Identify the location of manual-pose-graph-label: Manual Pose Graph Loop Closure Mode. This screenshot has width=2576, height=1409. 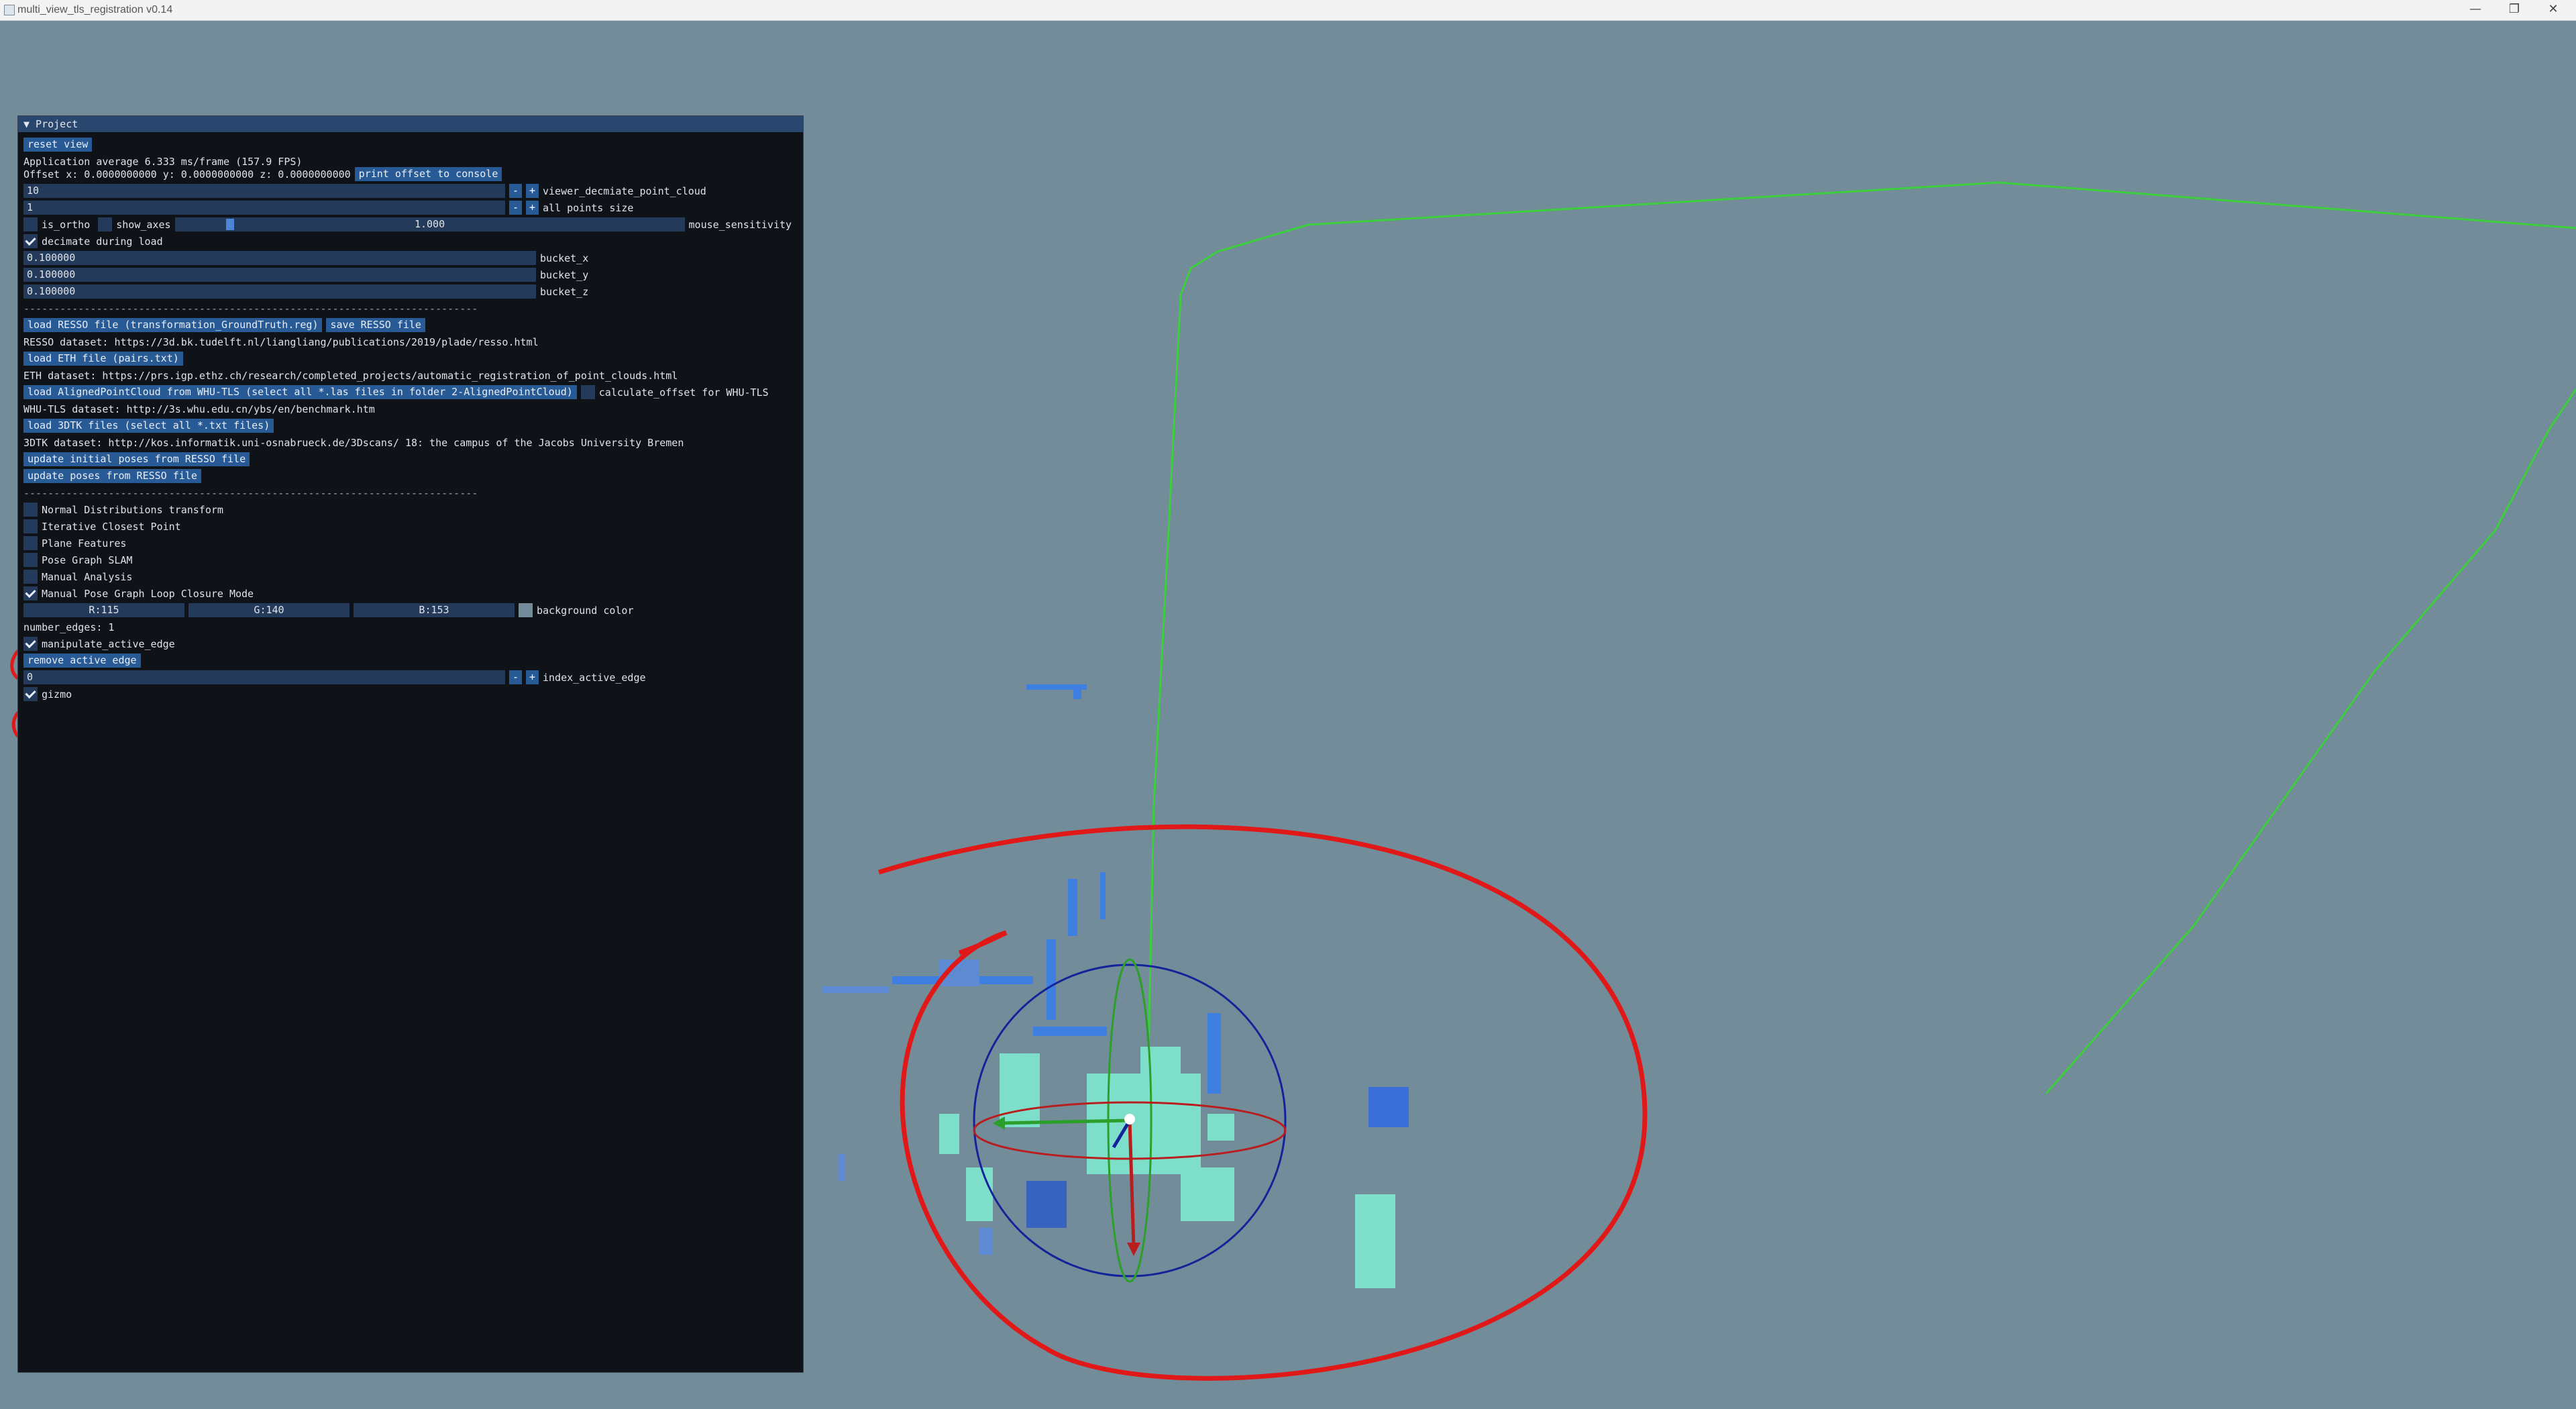
(148, 593).